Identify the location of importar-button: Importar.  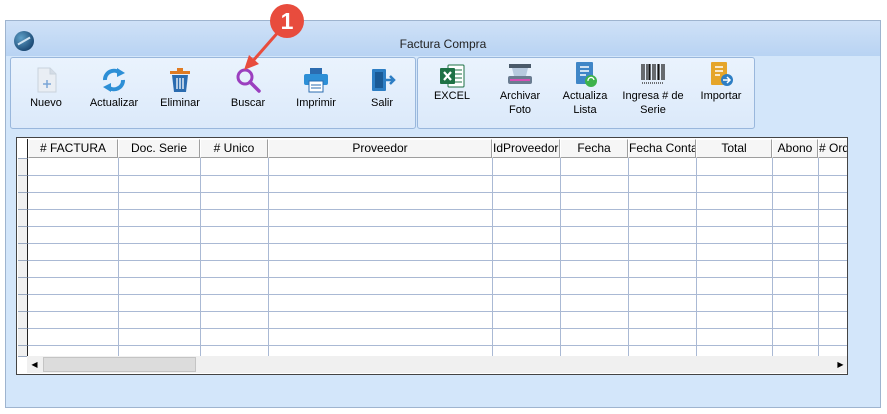
(721, 93).